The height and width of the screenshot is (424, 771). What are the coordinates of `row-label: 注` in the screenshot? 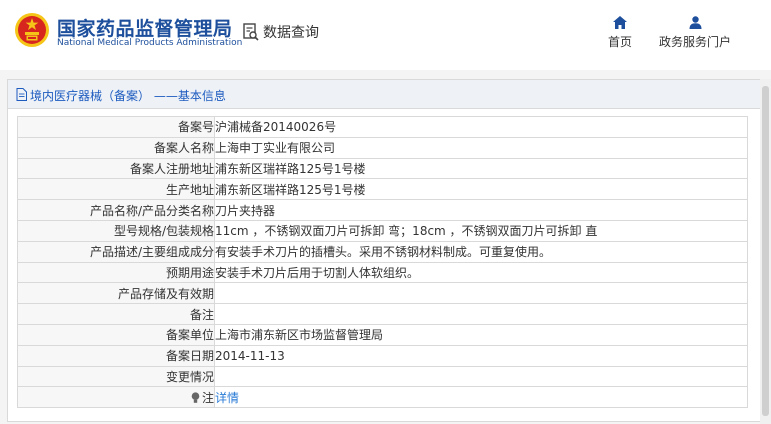 It's located at (207, 397).